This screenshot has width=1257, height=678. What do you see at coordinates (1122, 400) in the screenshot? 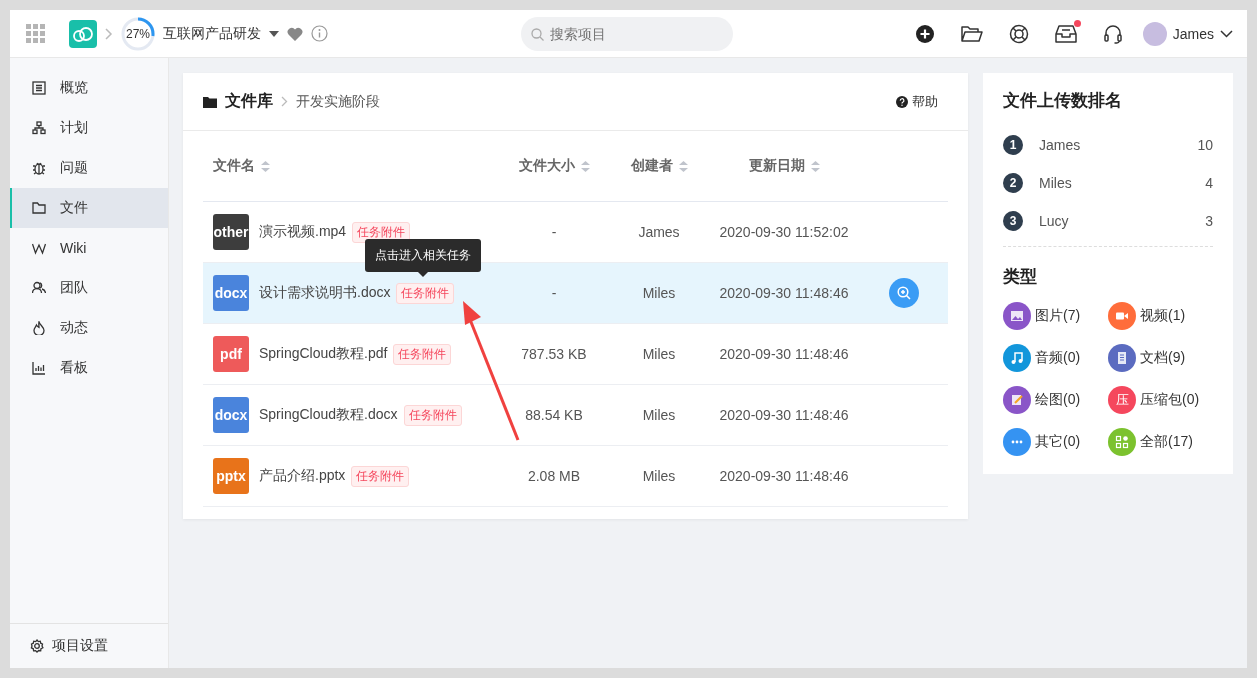
I see `type-icon: 压` at bounding box center [1122, 400].